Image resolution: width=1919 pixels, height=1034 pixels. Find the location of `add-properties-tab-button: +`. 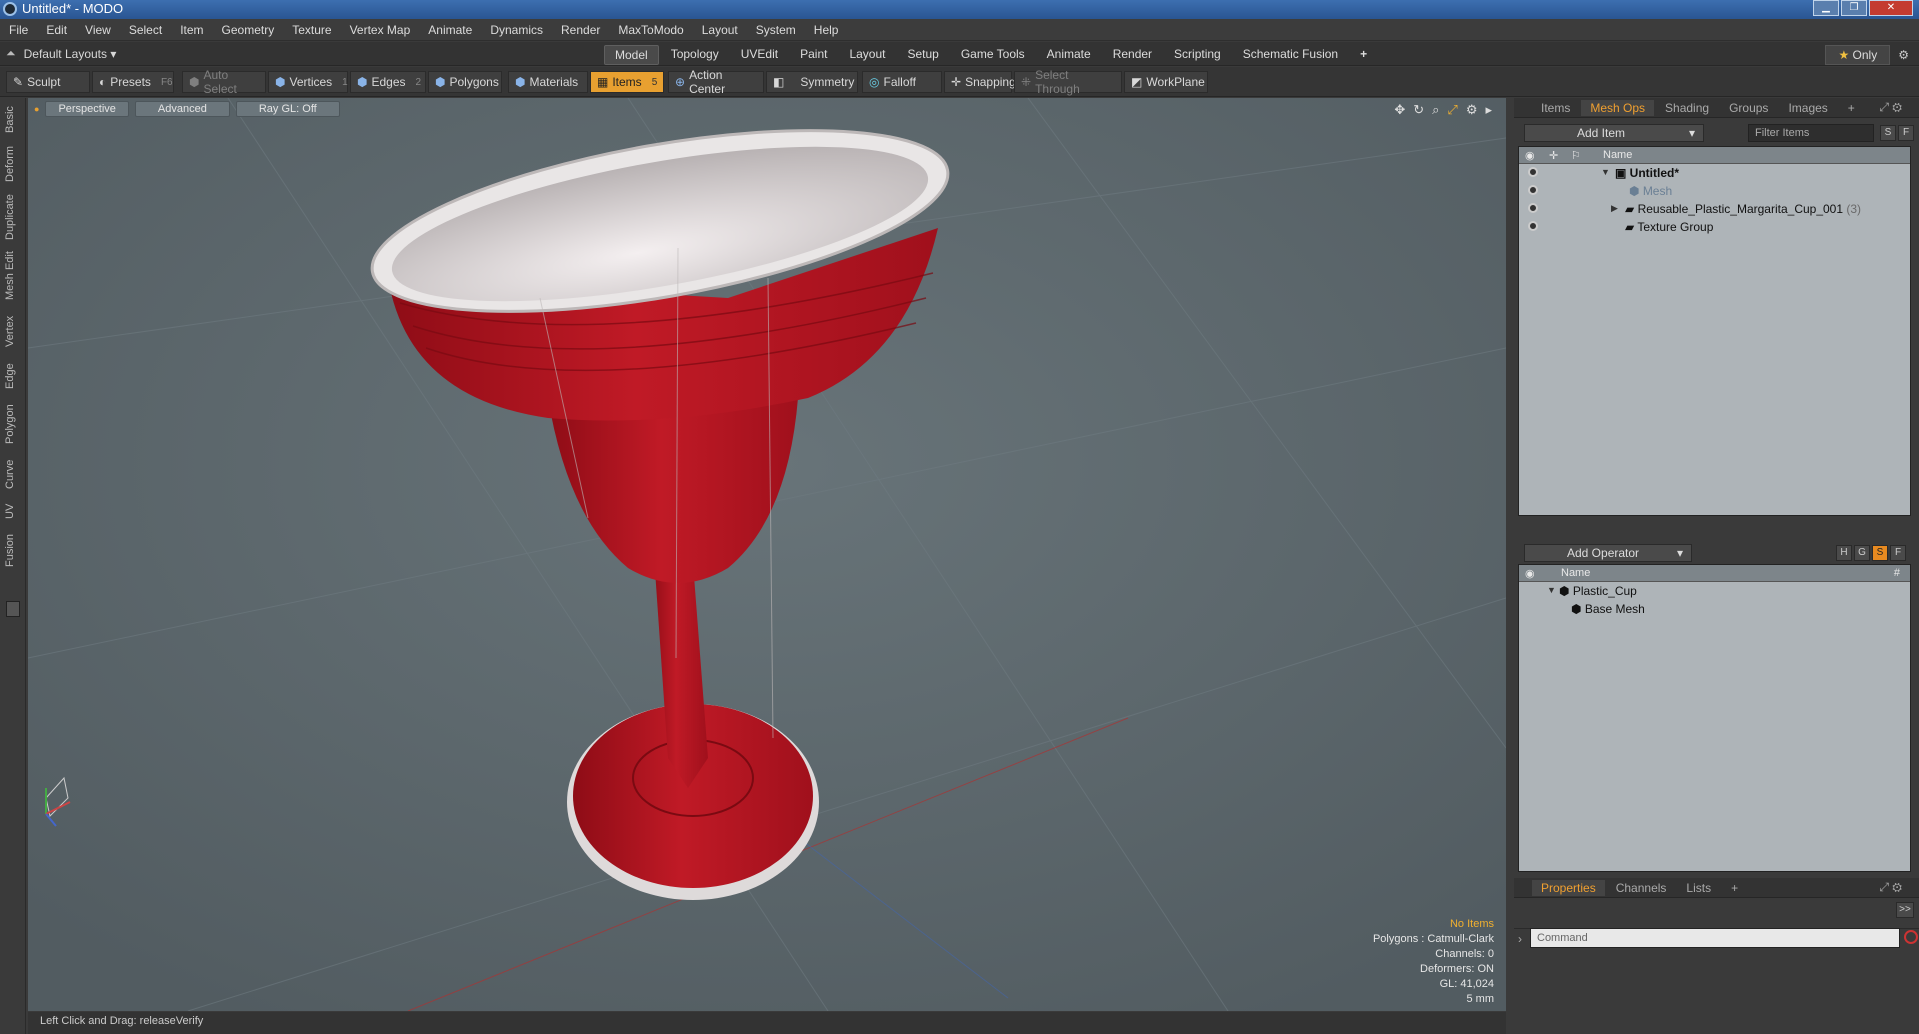

add-properties-tab-button: + is located at coordinates (1734, 888).